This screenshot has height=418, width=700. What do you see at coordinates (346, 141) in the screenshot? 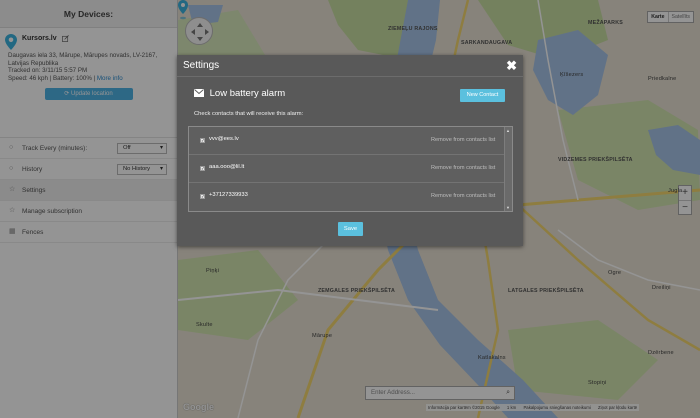
I see `contact-row: ✓ vvv@ees.lv Remove from contacts list` at bounding box center [346, 141].